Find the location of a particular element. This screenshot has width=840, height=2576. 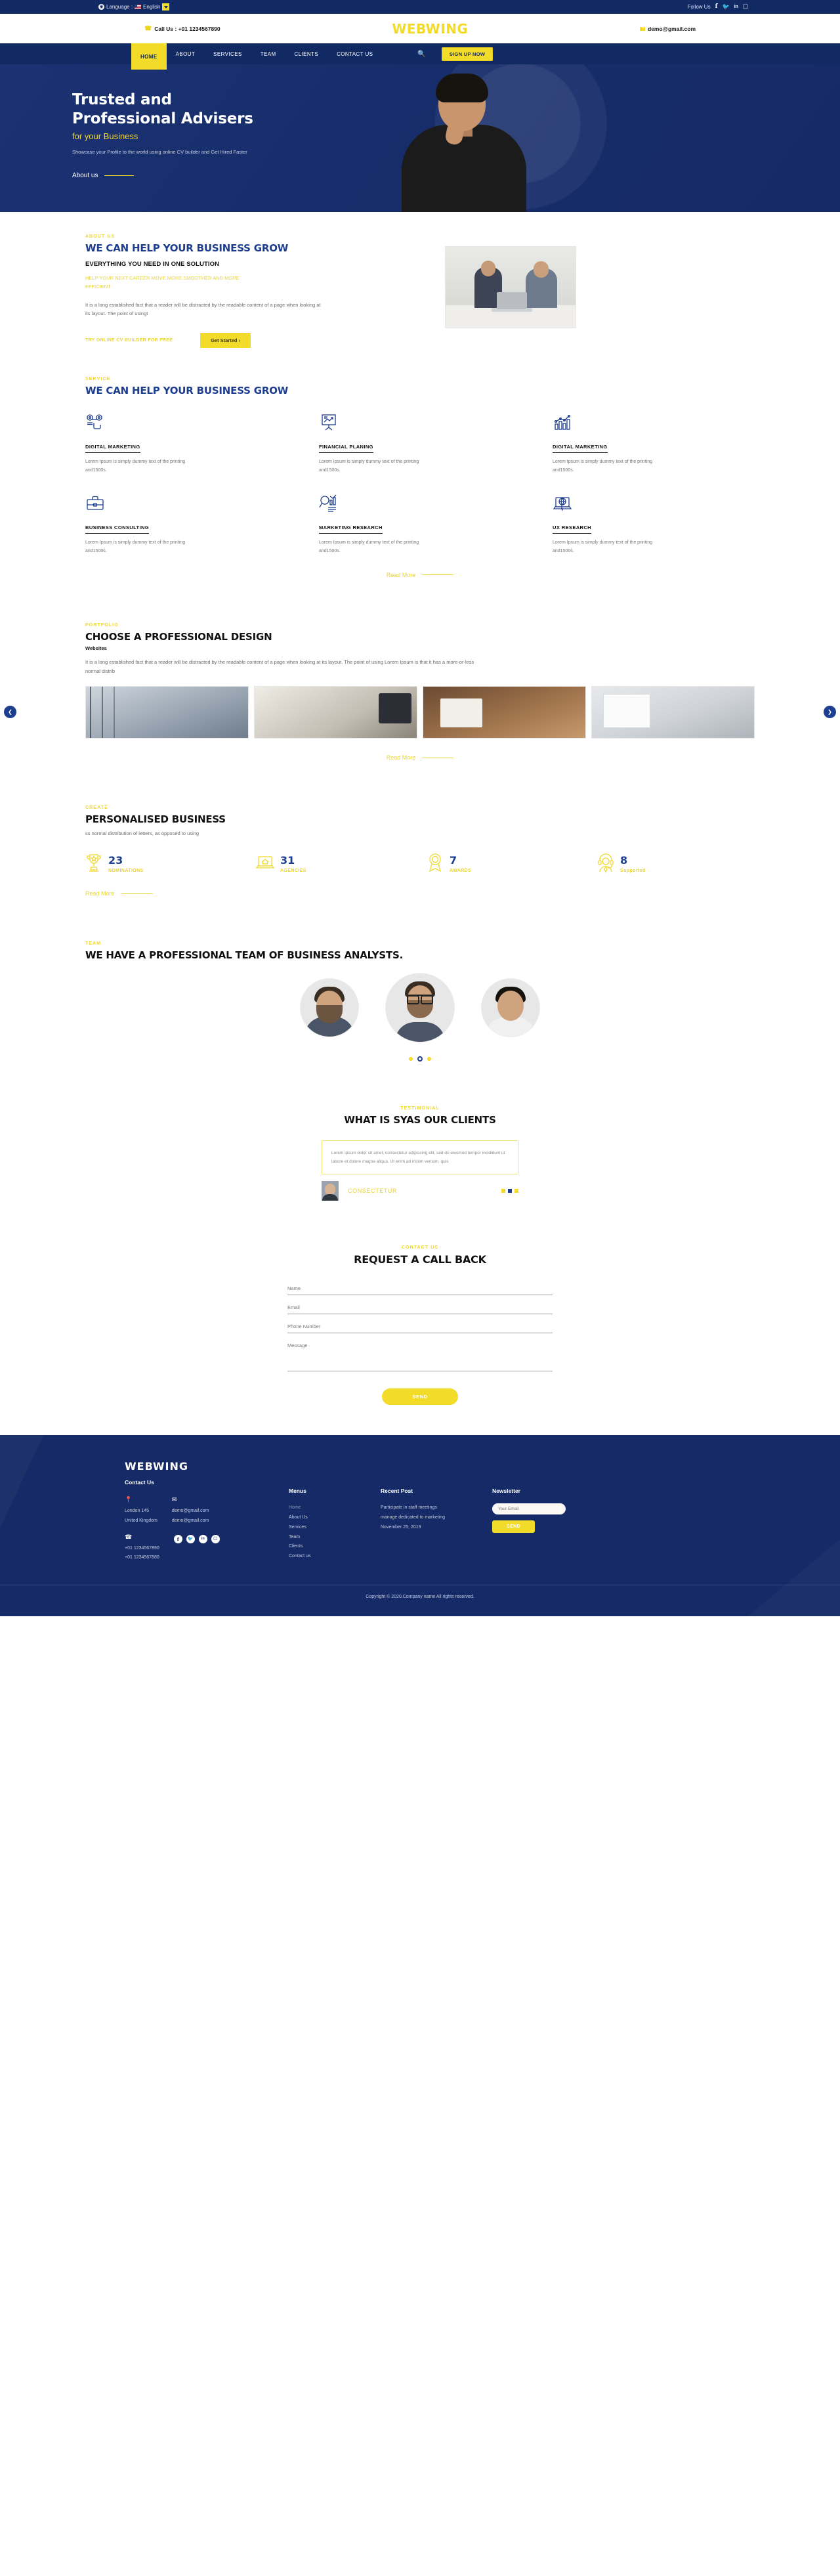

nav-item-contact-us: CONTACT US is located at coordinates (354, 53).